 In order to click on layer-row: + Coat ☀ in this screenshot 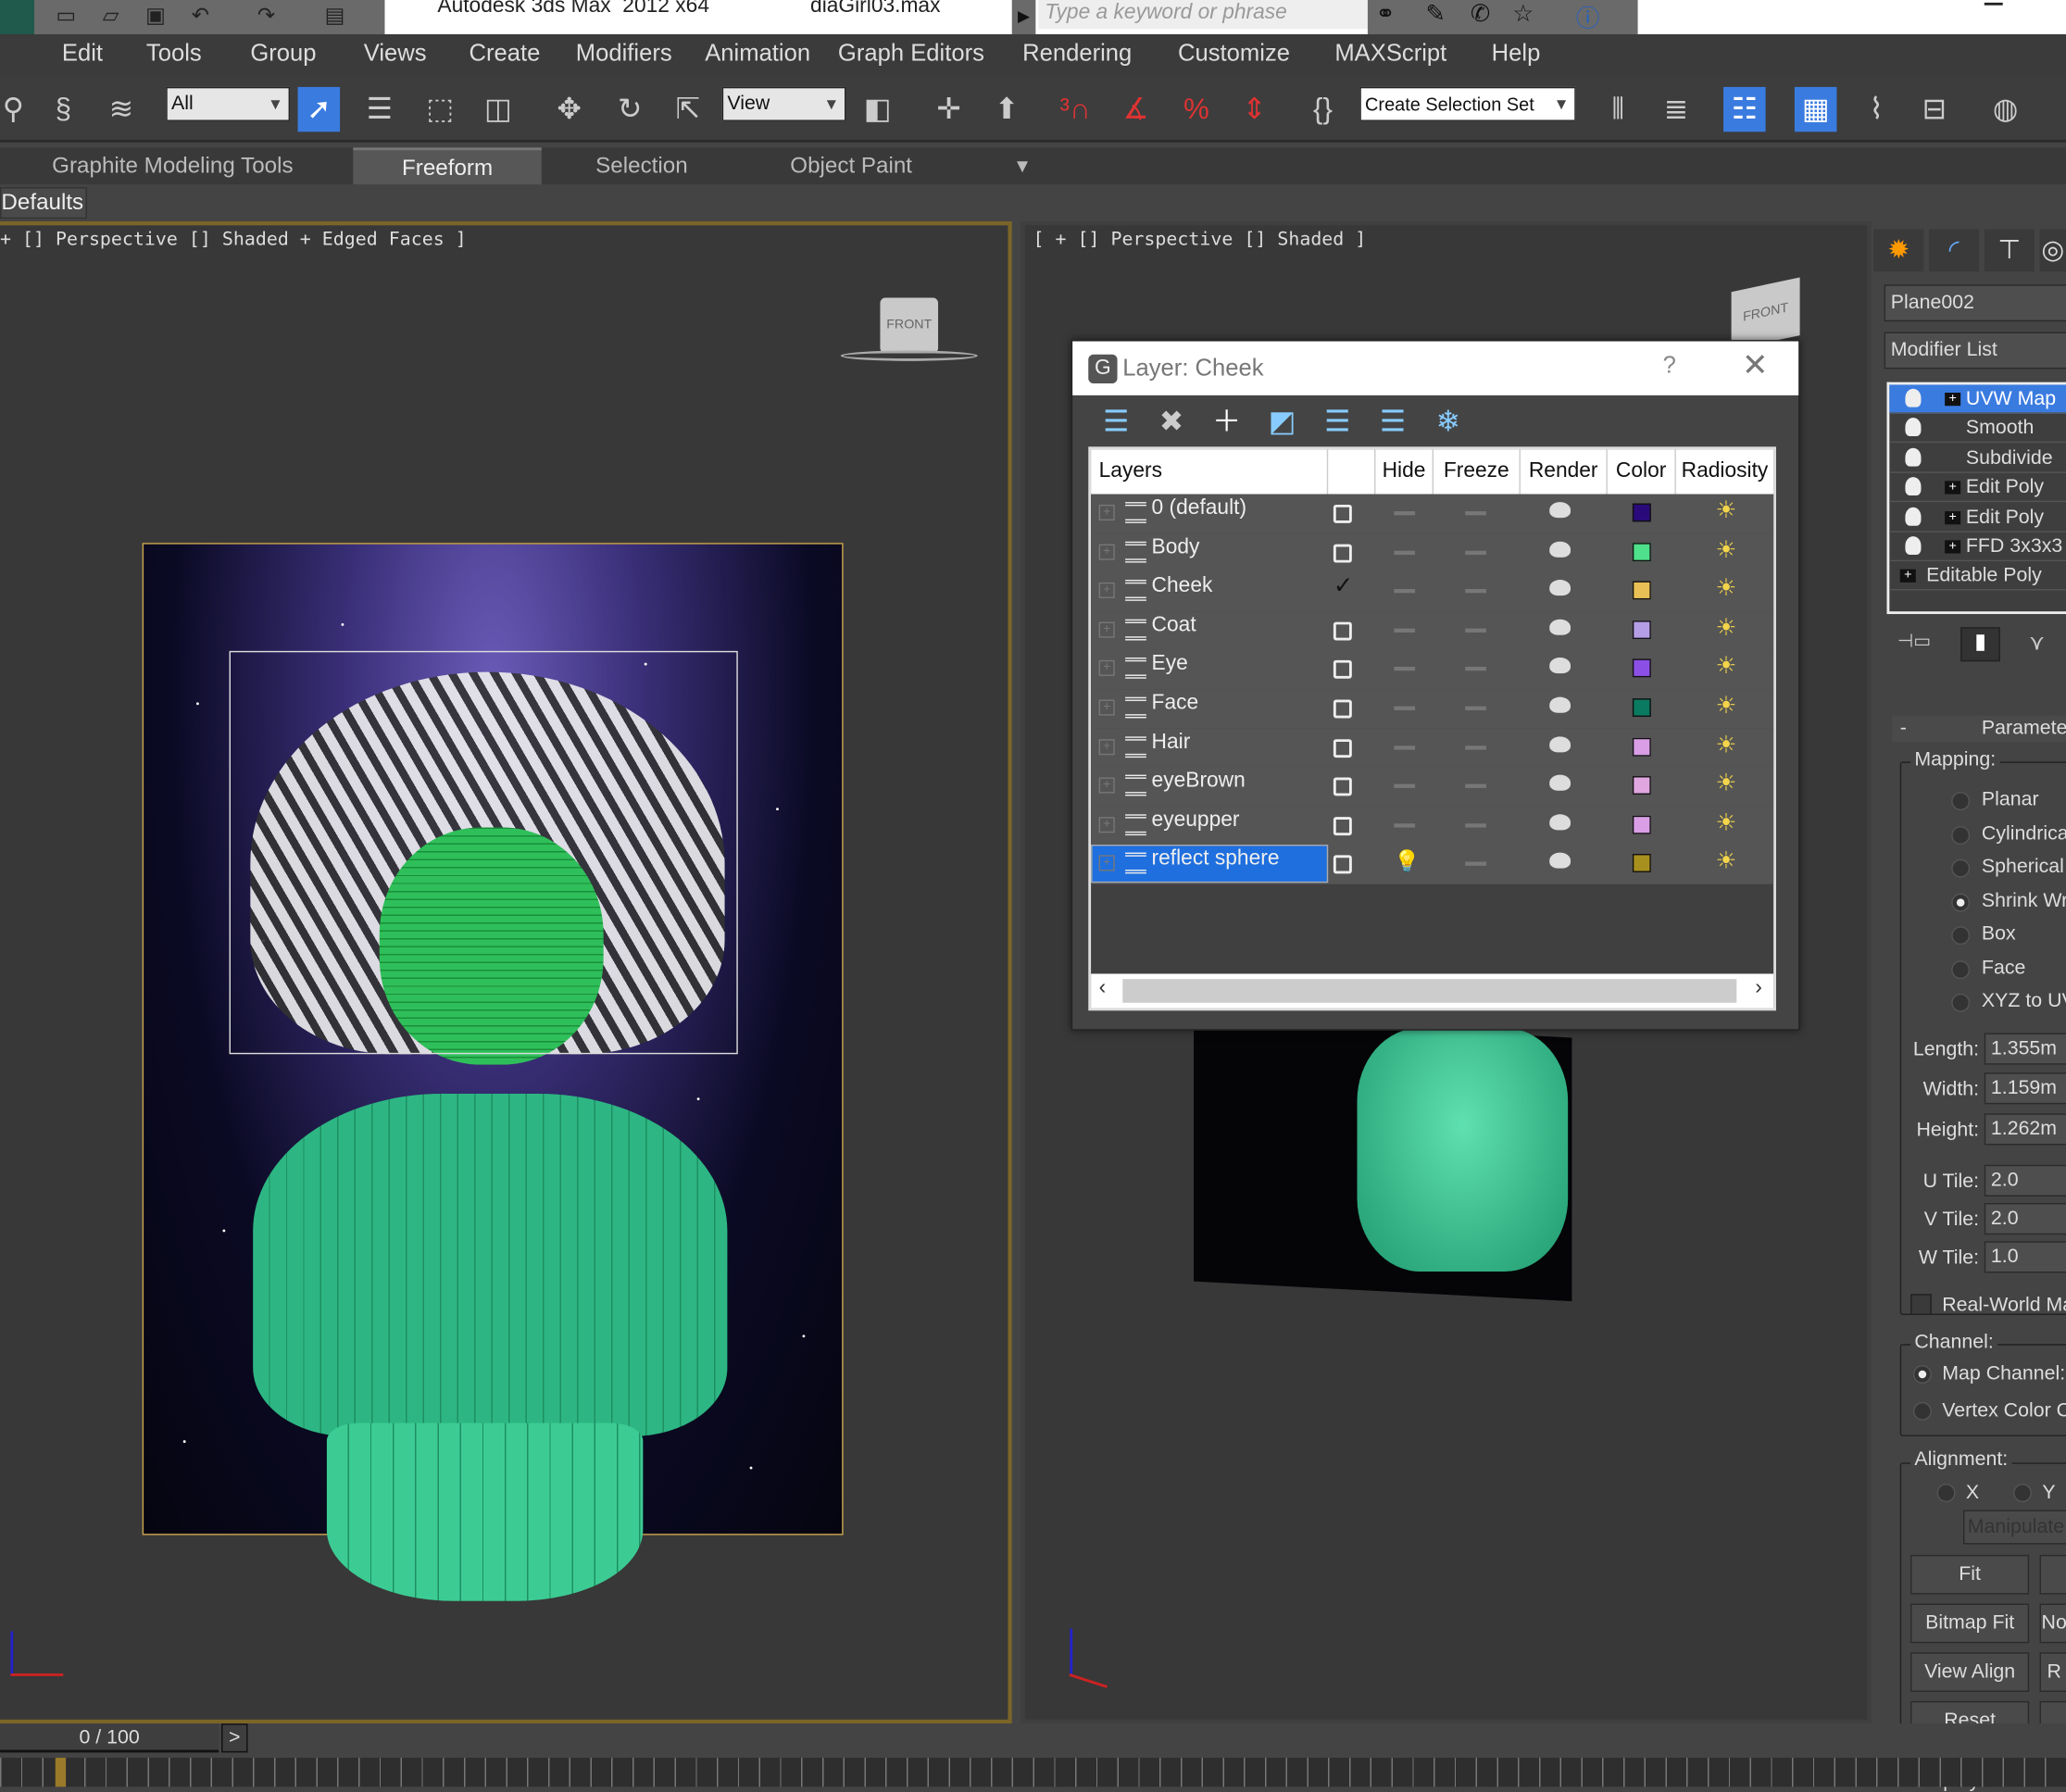, I will do `click(1432, 630)`.